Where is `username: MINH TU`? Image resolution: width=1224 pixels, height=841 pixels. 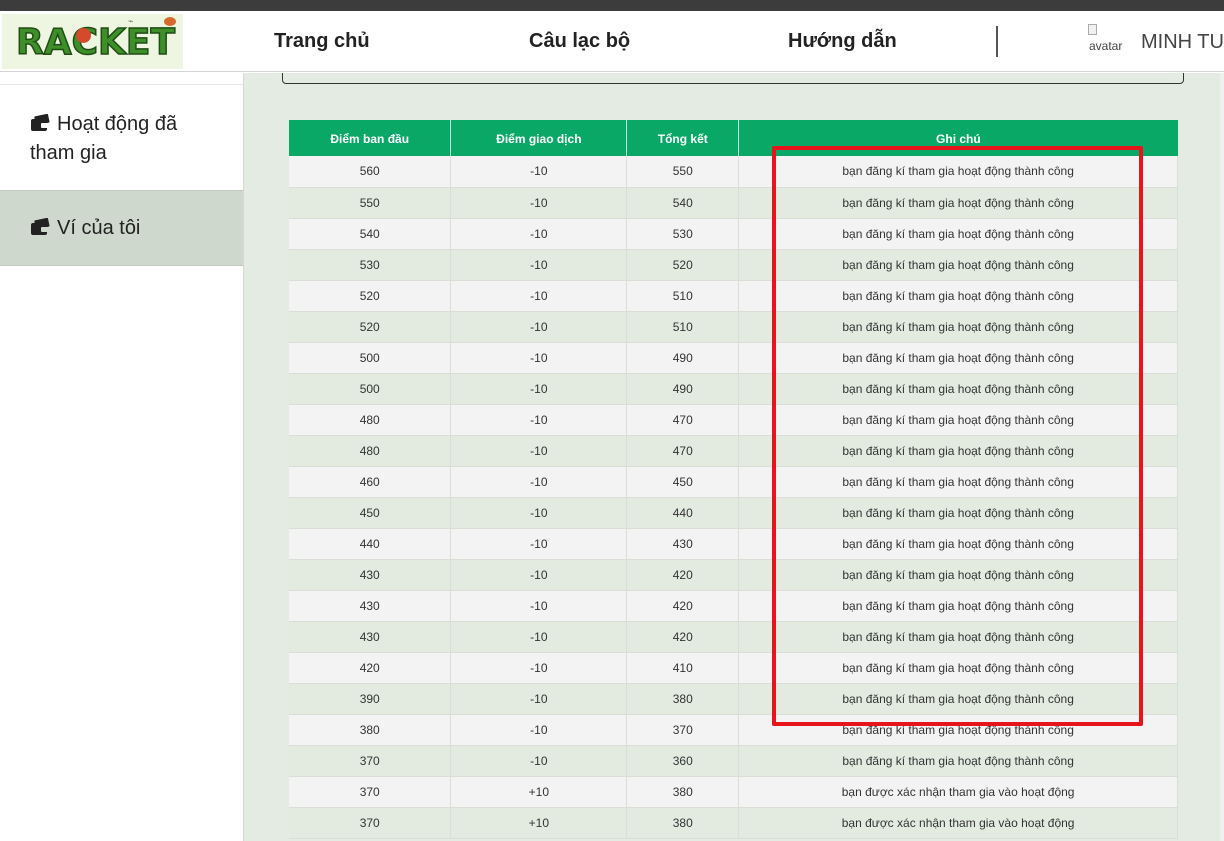 username: MINH TU is located at coordinates (1182, 42).